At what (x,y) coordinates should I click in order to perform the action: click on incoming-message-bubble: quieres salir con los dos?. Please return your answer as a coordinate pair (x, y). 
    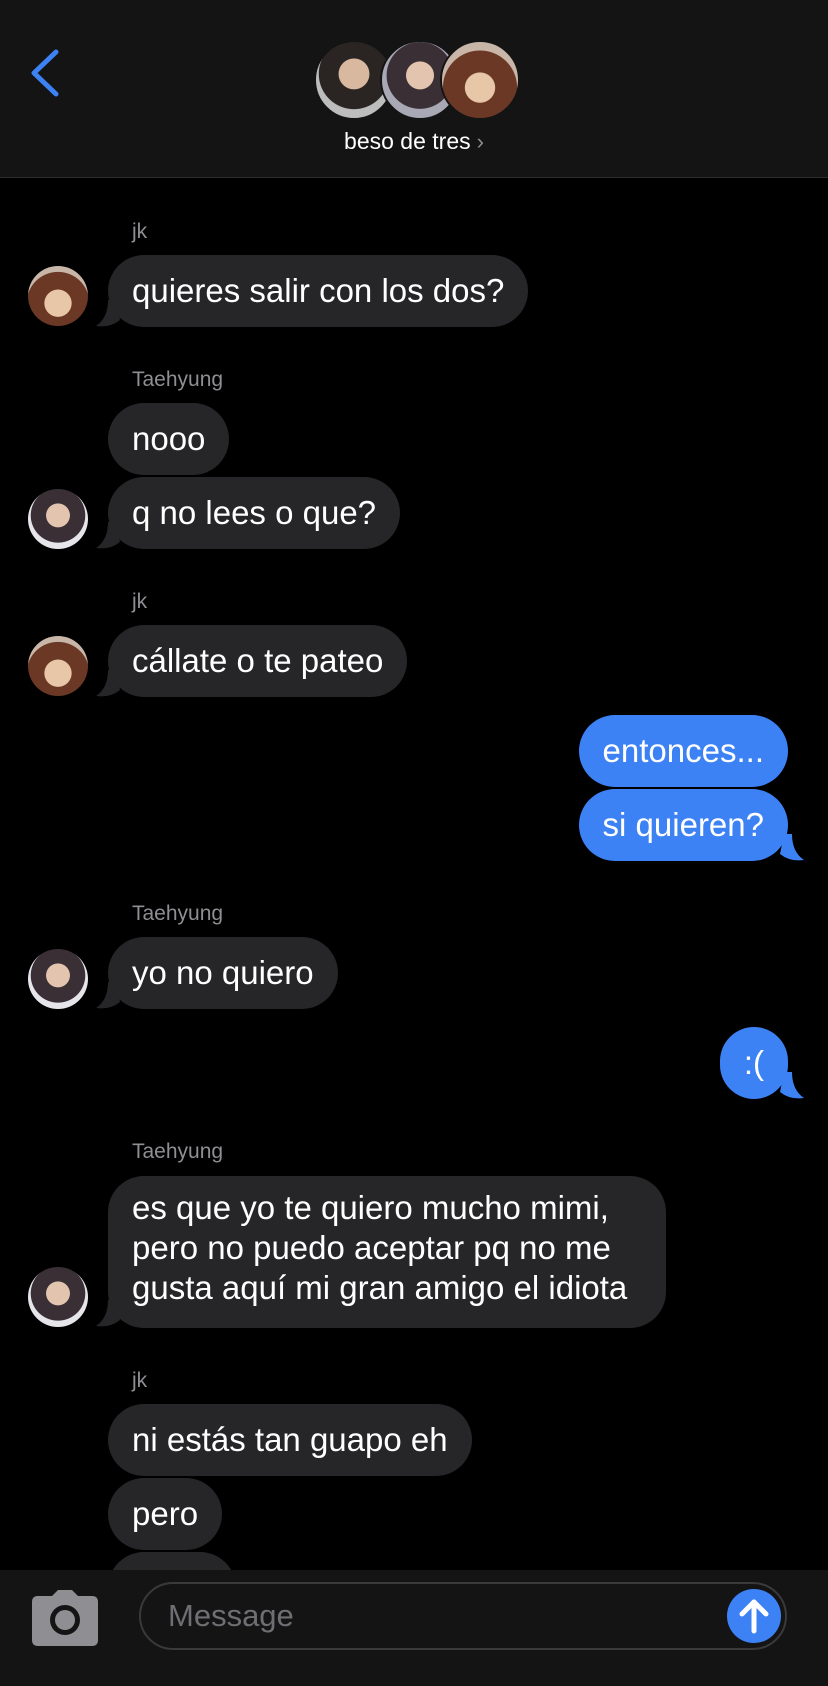
    Looking at the image, I should click on (318, 291).